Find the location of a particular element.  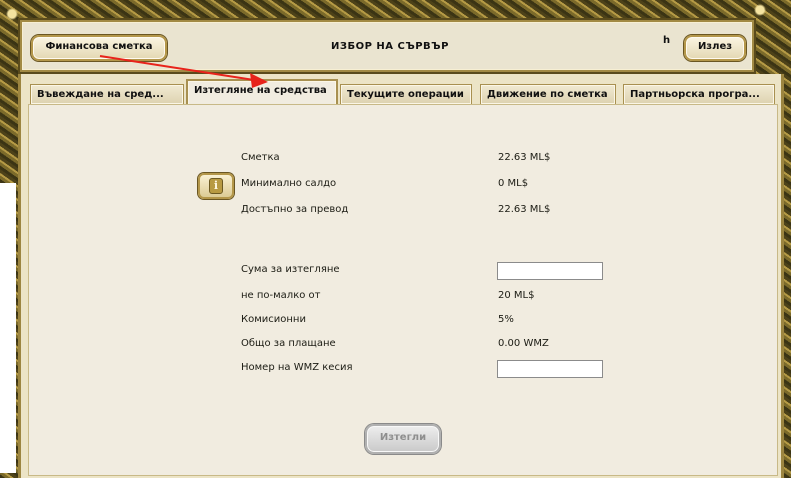

min-balance-value: 0 ML$ is located at coordinates (513, 183).